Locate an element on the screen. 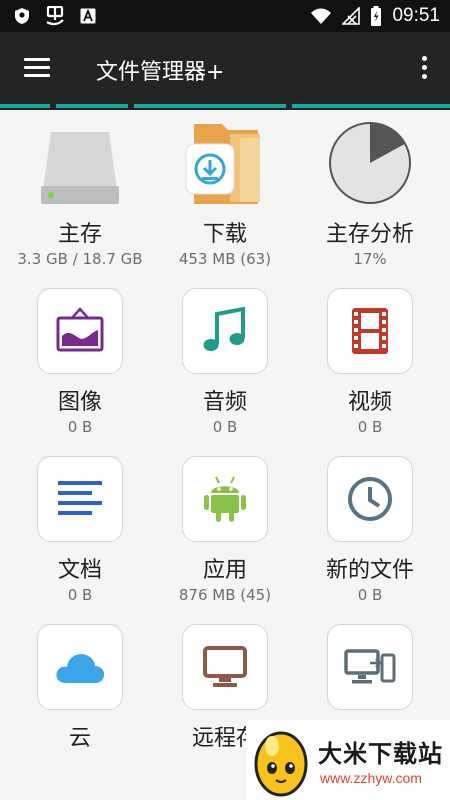 The width and height of the screenshot is (450, 800). grid-item-cloud: 云 is located at coordinates (80, 698).